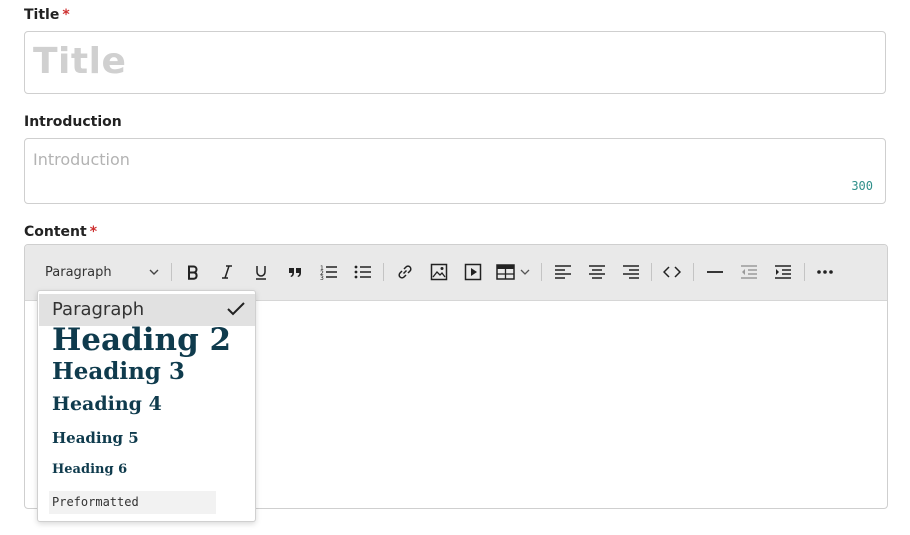  I want to click on dropdown-item-heading-6: Heading 6, so click(89, 469).